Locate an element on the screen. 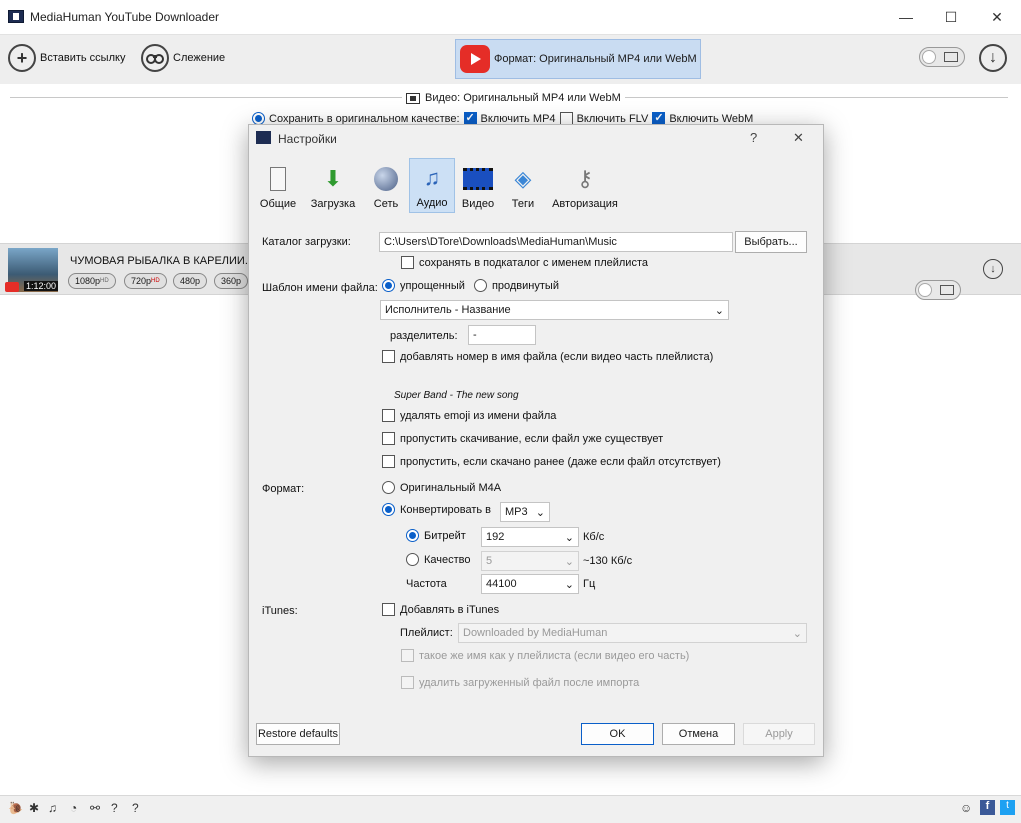  advanced-template-label: продвинутый is located at coordinates (525, 285).